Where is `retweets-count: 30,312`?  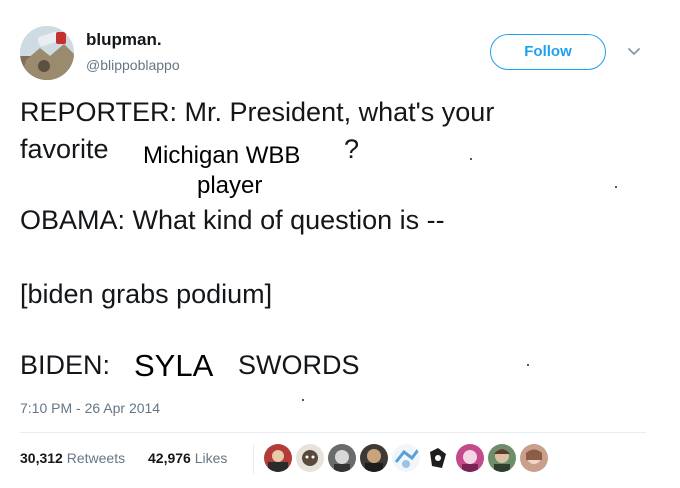
retweets-count: 30,312 is located at coordinates (41, 458).